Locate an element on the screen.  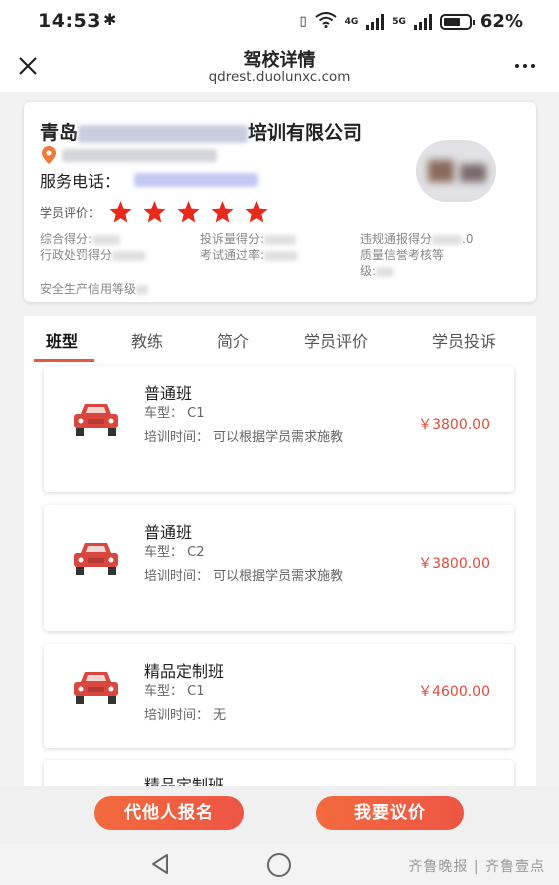
battery-percent: 62% is located at coordinates (501, 21).